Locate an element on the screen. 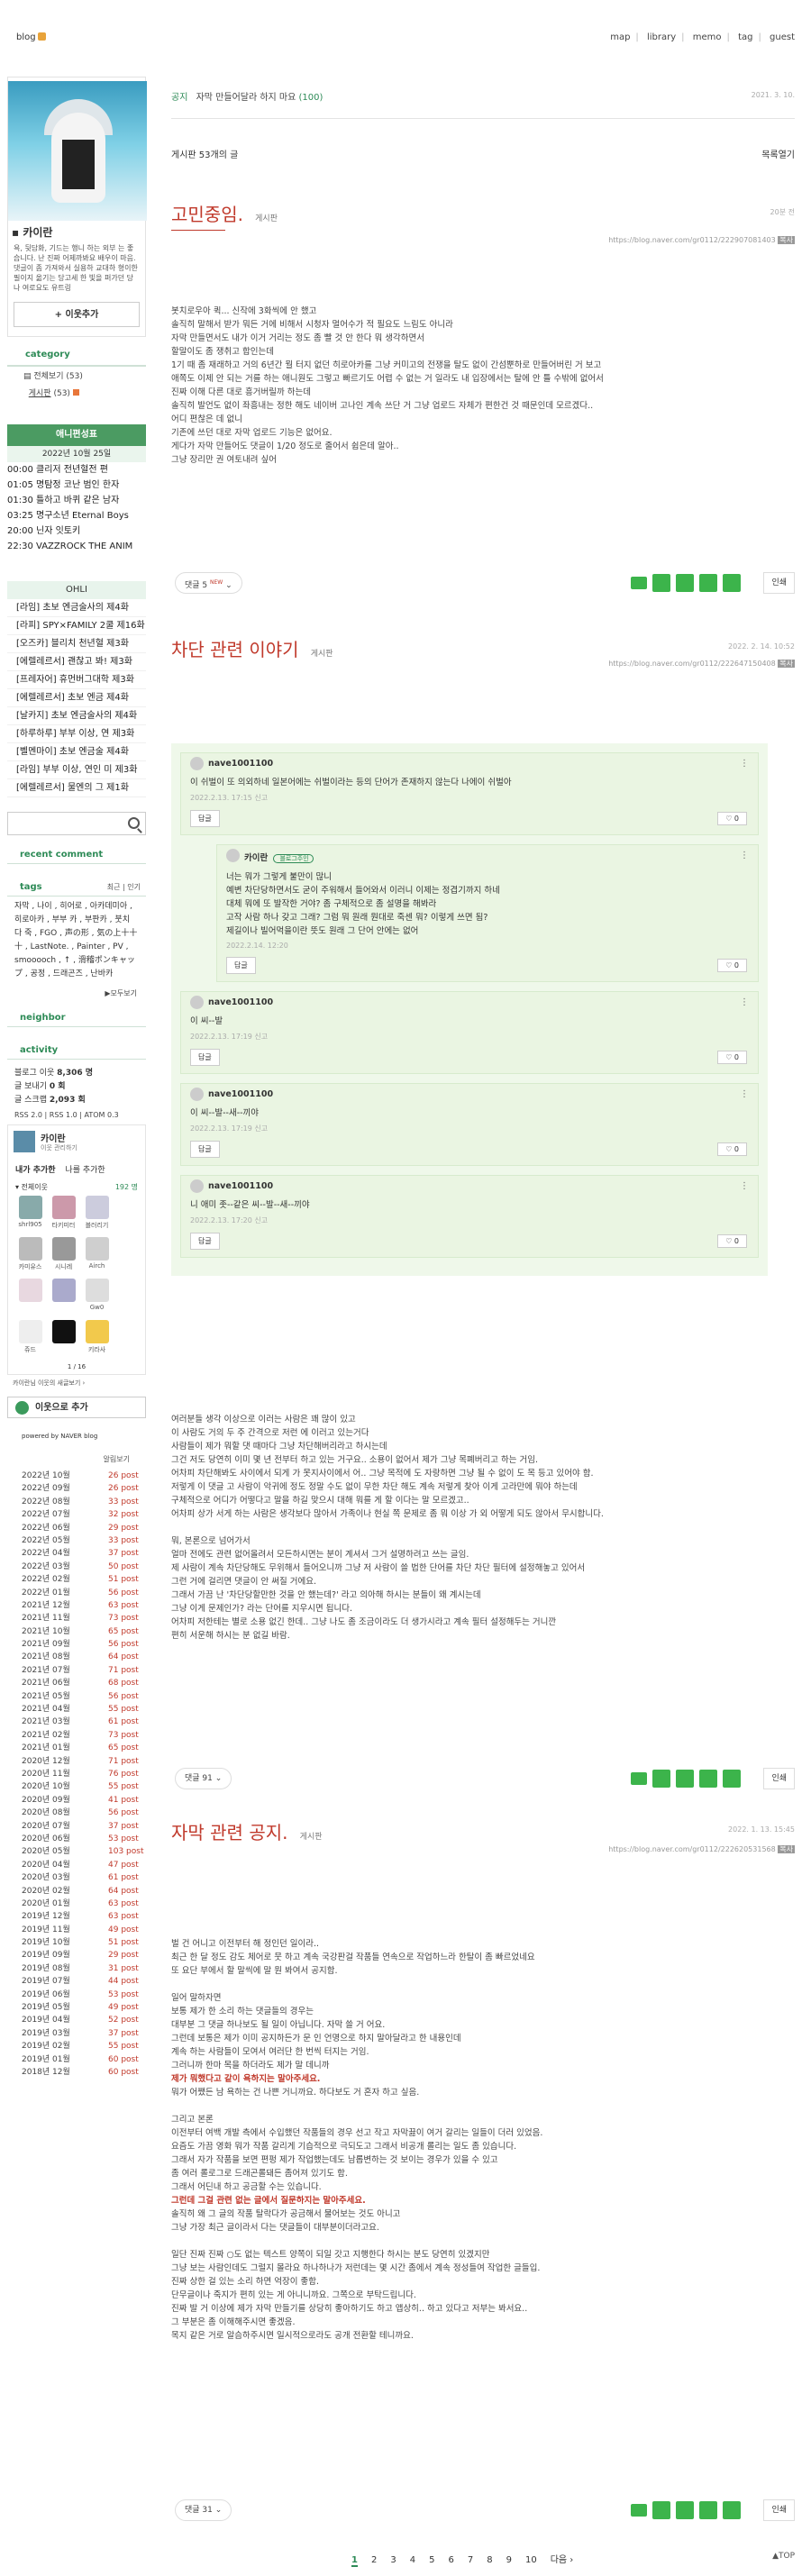  post-2-comment-button: 댓글 91 ⌄ is located at coordinates (203, 1778).